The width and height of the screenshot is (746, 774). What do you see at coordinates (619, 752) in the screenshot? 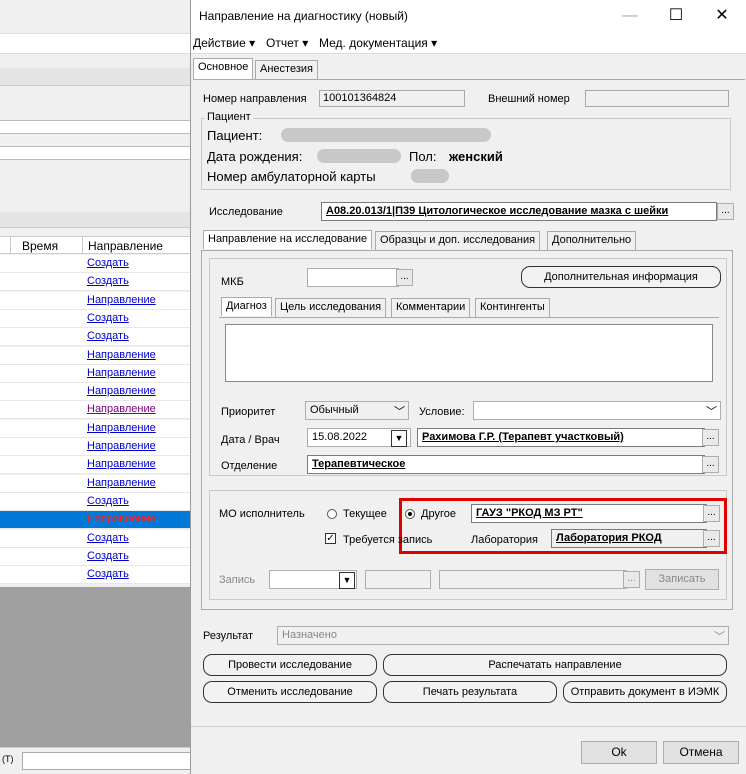
I see `ok-button: Ok` at bounding box center [619, 752].